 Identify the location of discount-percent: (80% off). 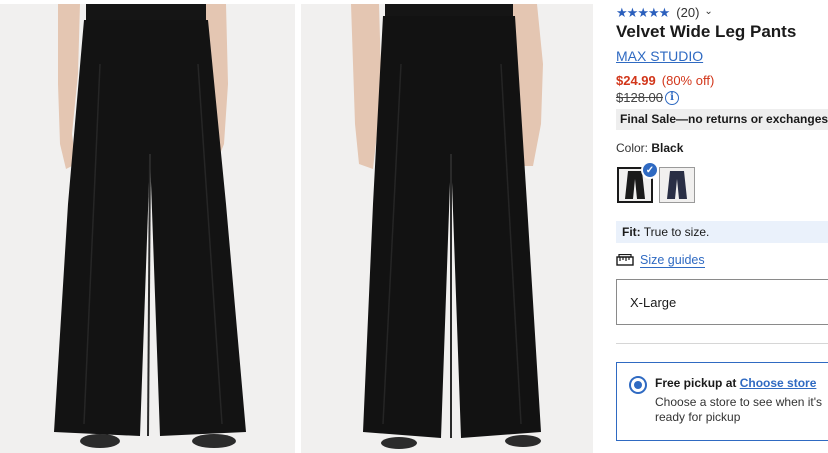
(688, 80).